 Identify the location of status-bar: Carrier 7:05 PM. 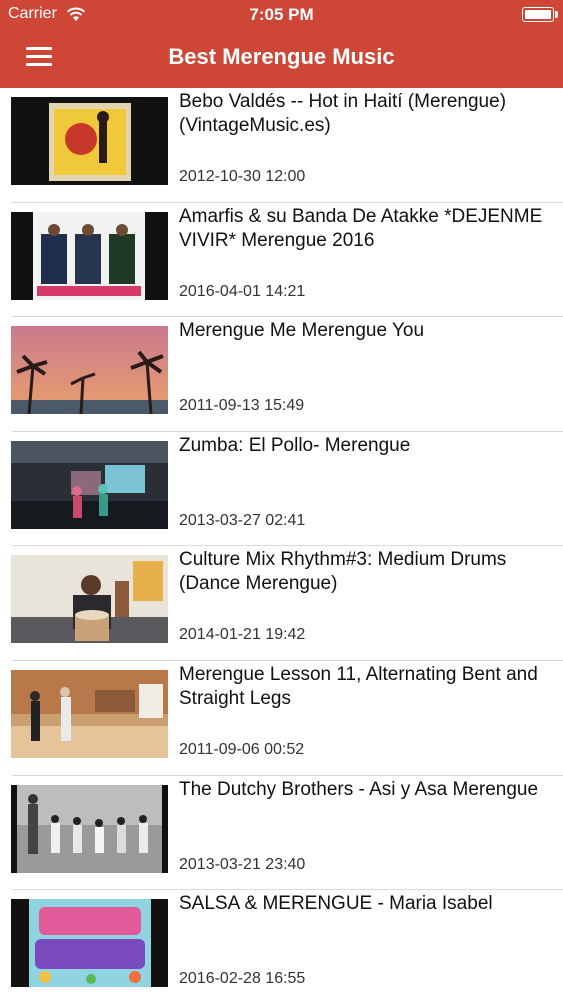
(281, 15).